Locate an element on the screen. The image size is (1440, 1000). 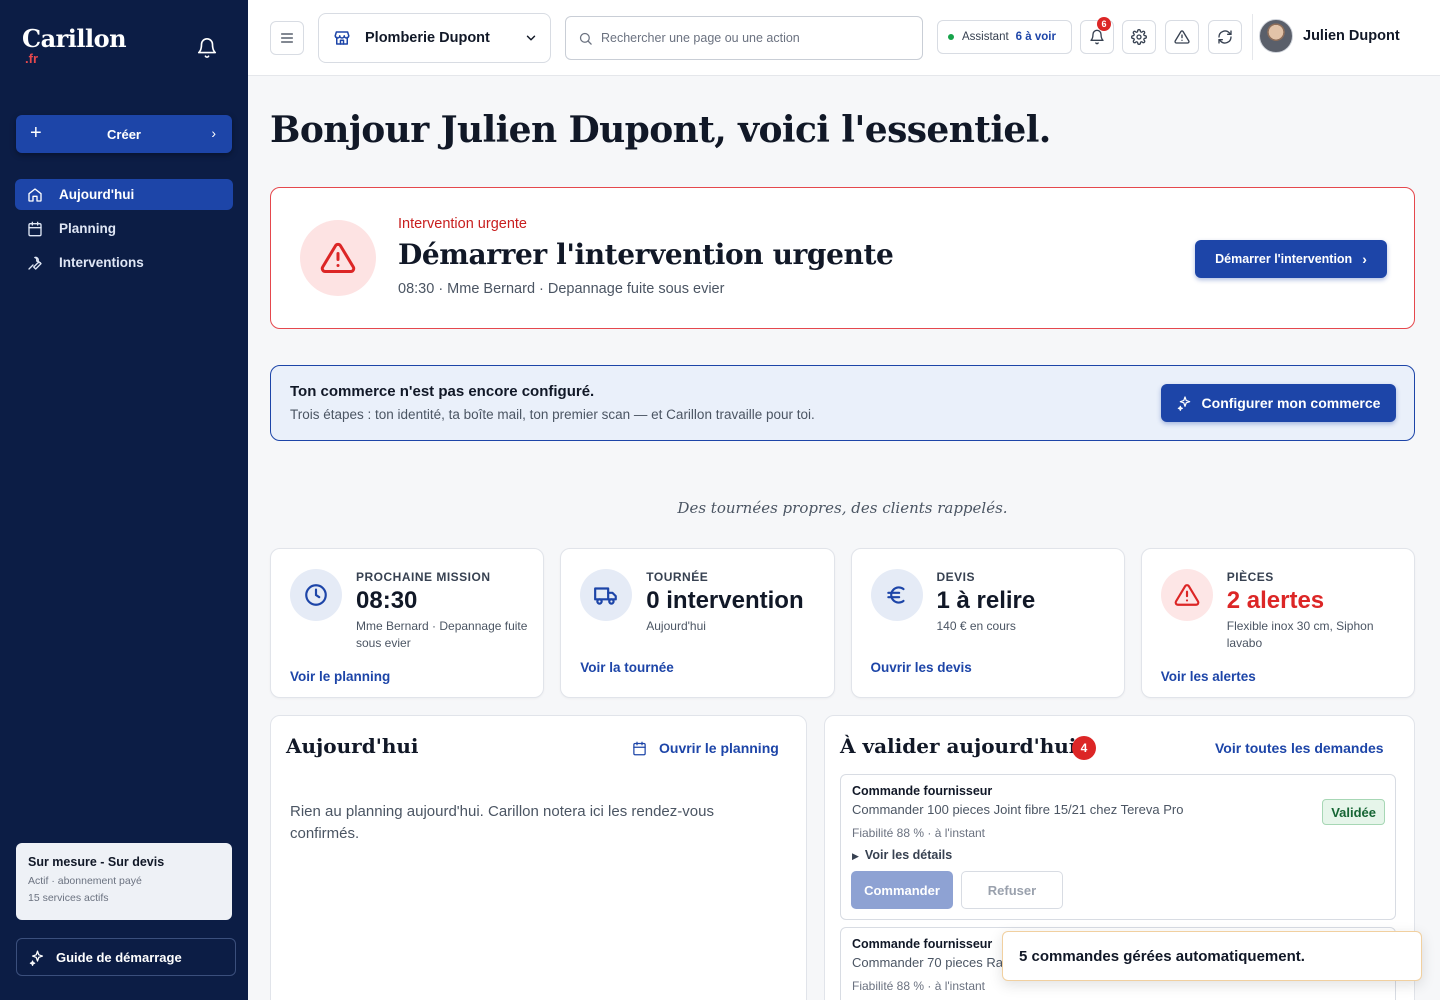
chevron-down-icon is located at coordinates (531, 38).